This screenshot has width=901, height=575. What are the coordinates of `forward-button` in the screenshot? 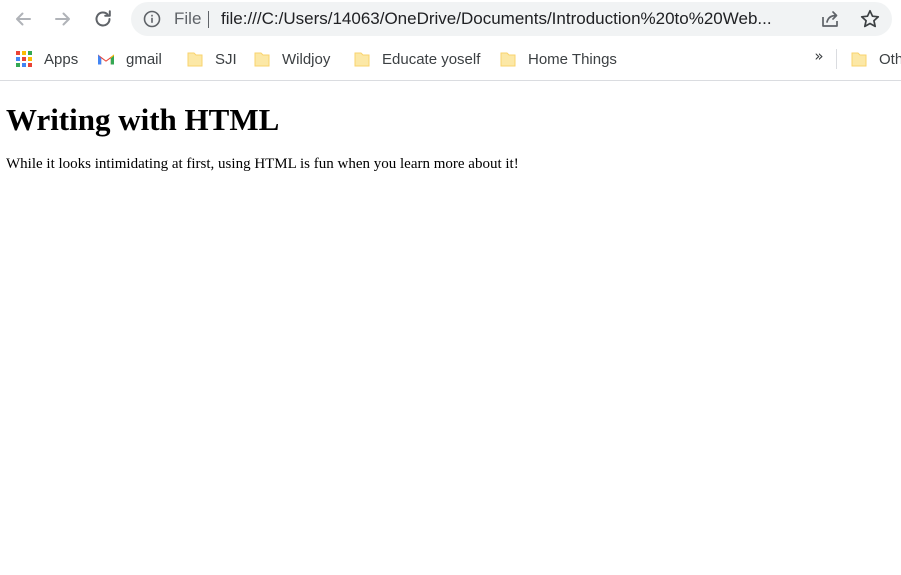 It's located at (63, 19).